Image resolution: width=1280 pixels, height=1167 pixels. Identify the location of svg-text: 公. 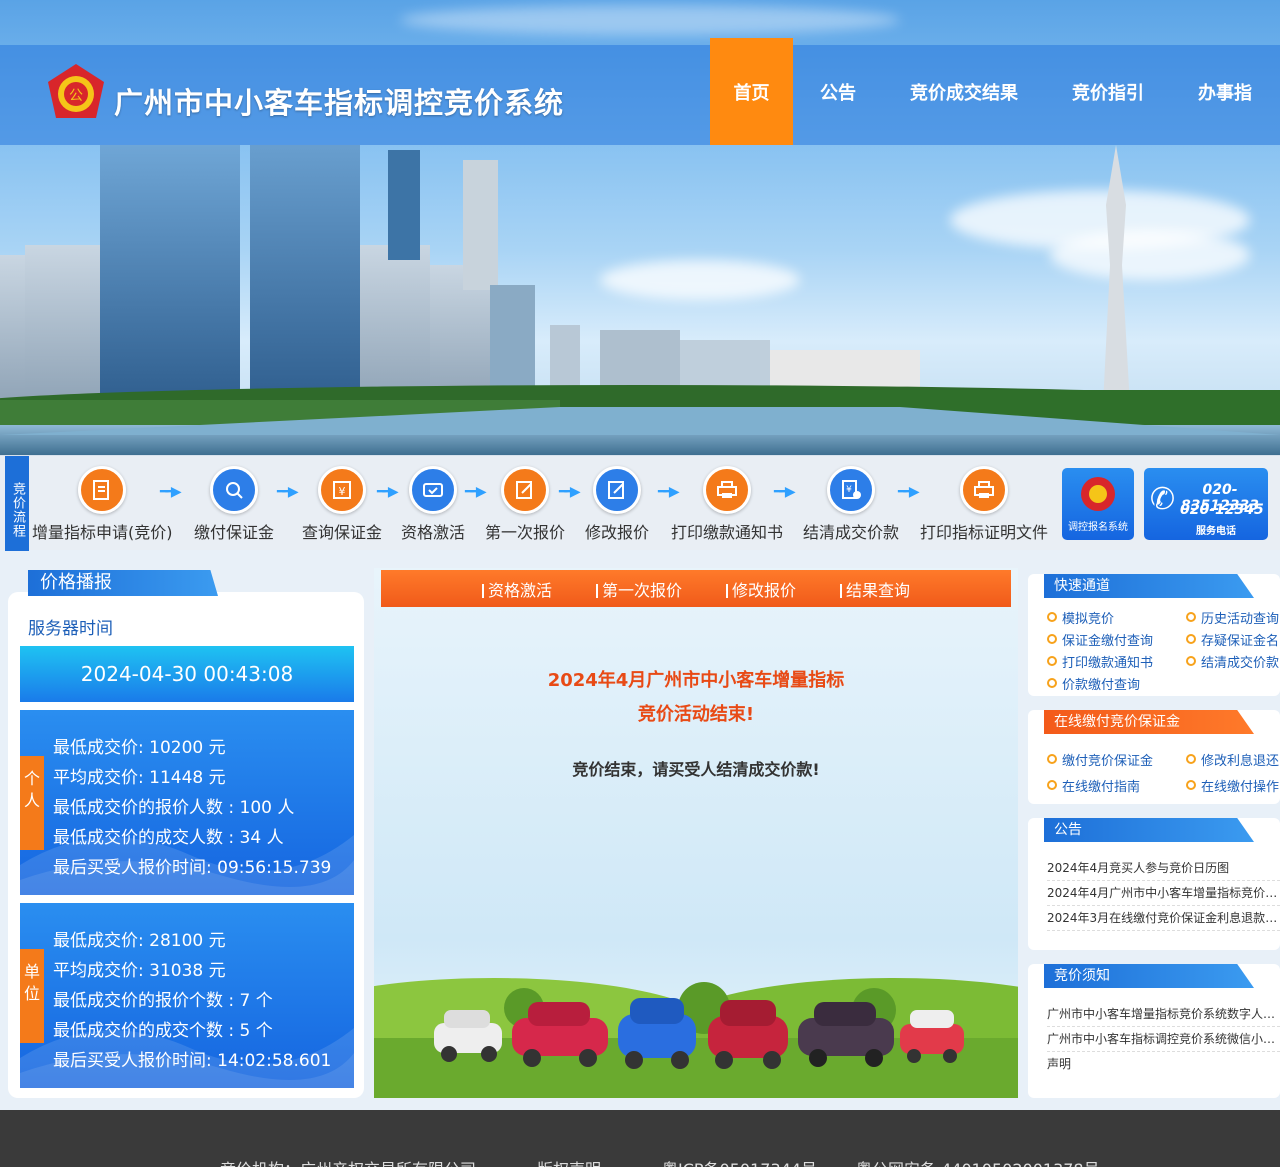
(76, 96).